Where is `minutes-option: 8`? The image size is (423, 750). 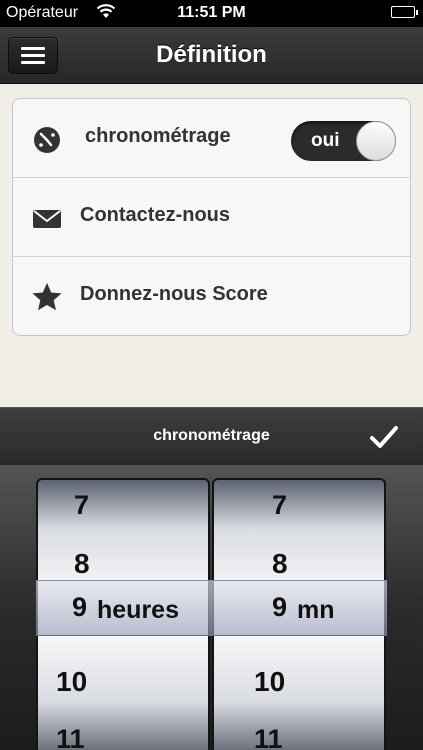 minutes-option: 8 is located at coordinates (299, 564).